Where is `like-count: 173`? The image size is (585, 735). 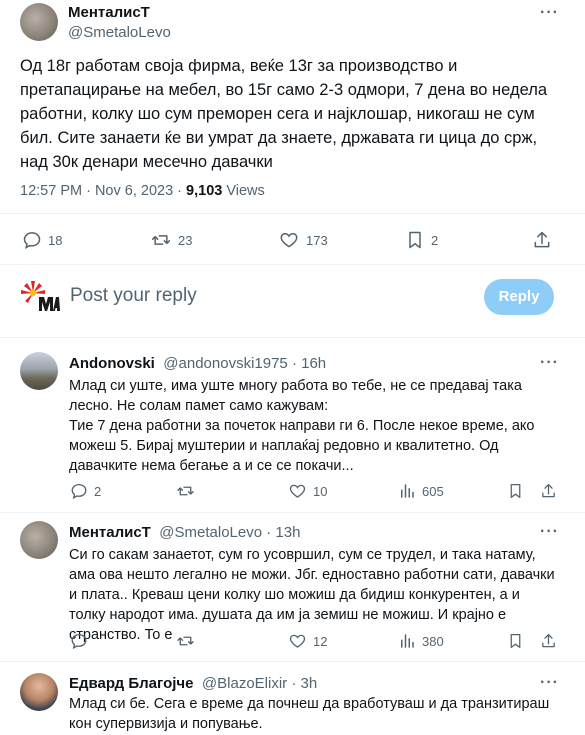 like-count: 173 is located at coordinates (317, 240).